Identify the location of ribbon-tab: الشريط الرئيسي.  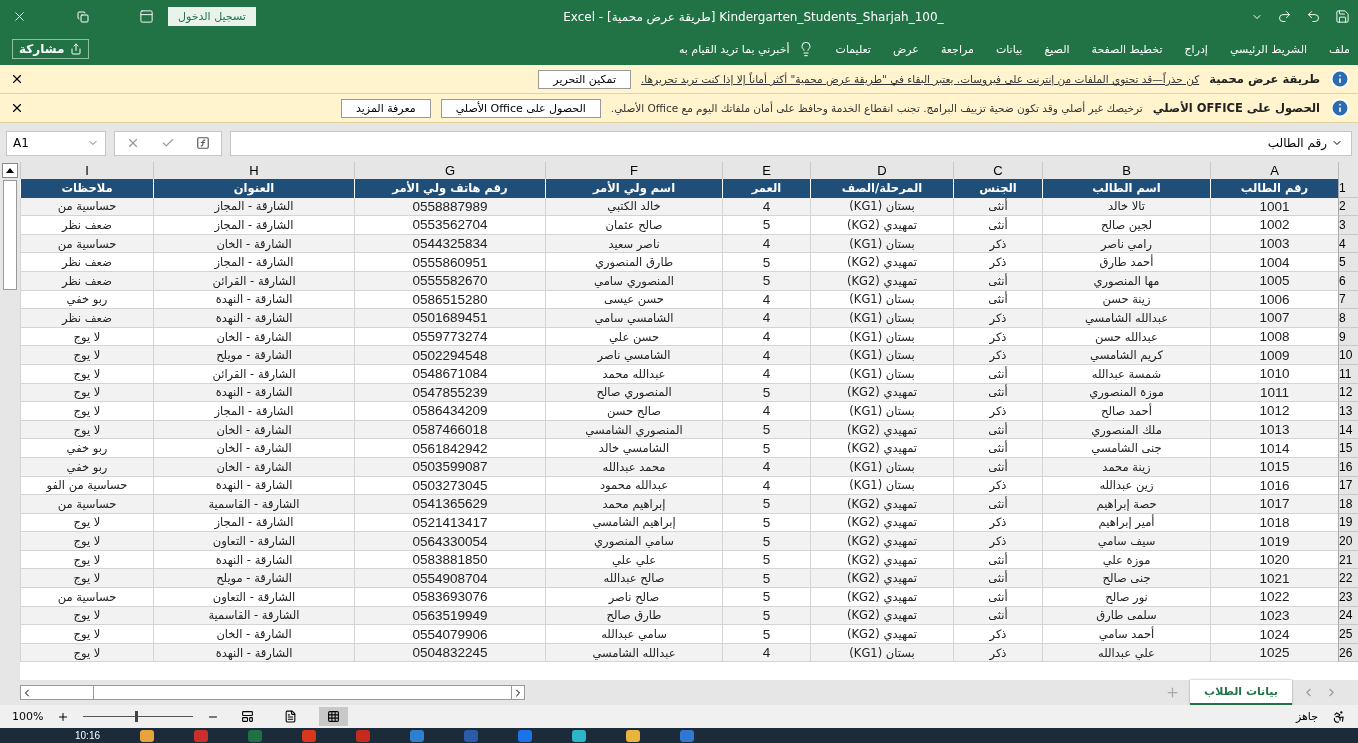
(1268, 49).